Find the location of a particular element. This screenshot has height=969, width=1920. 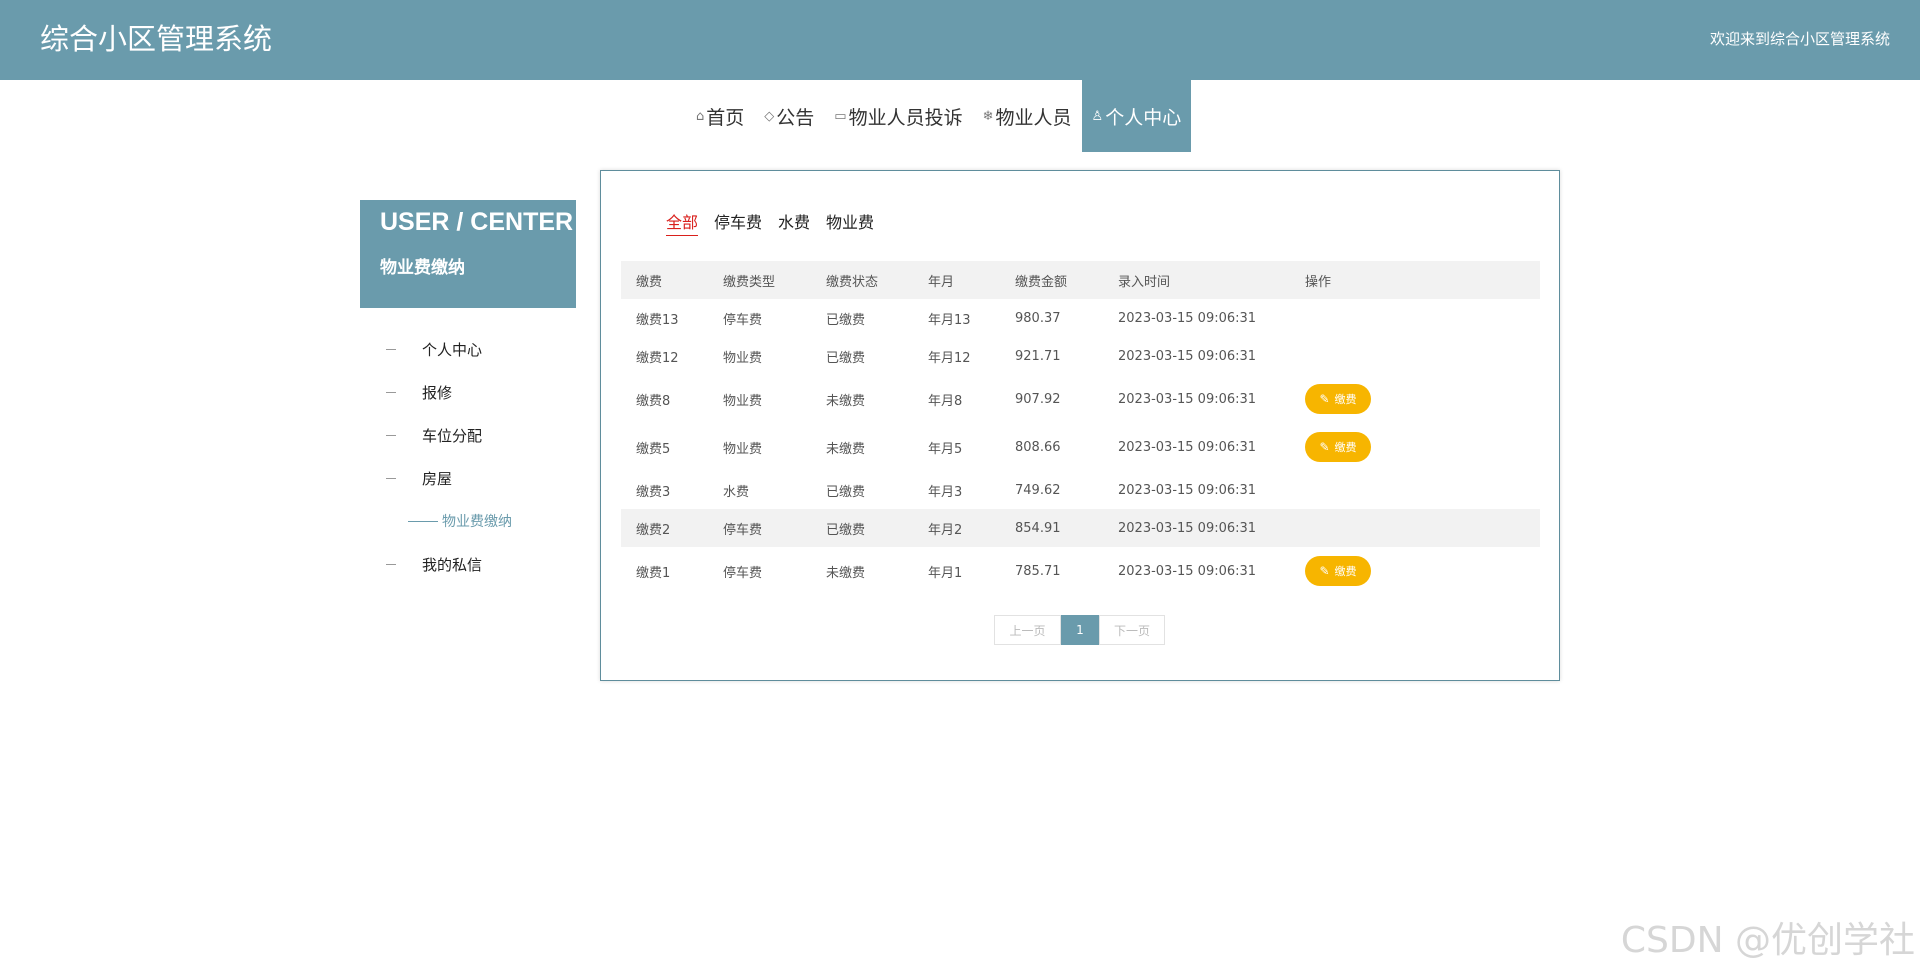

top-header-bar: 综合小区管理系统 欢迎来到综合小区管理系统 is located at coordinates (960, 40).